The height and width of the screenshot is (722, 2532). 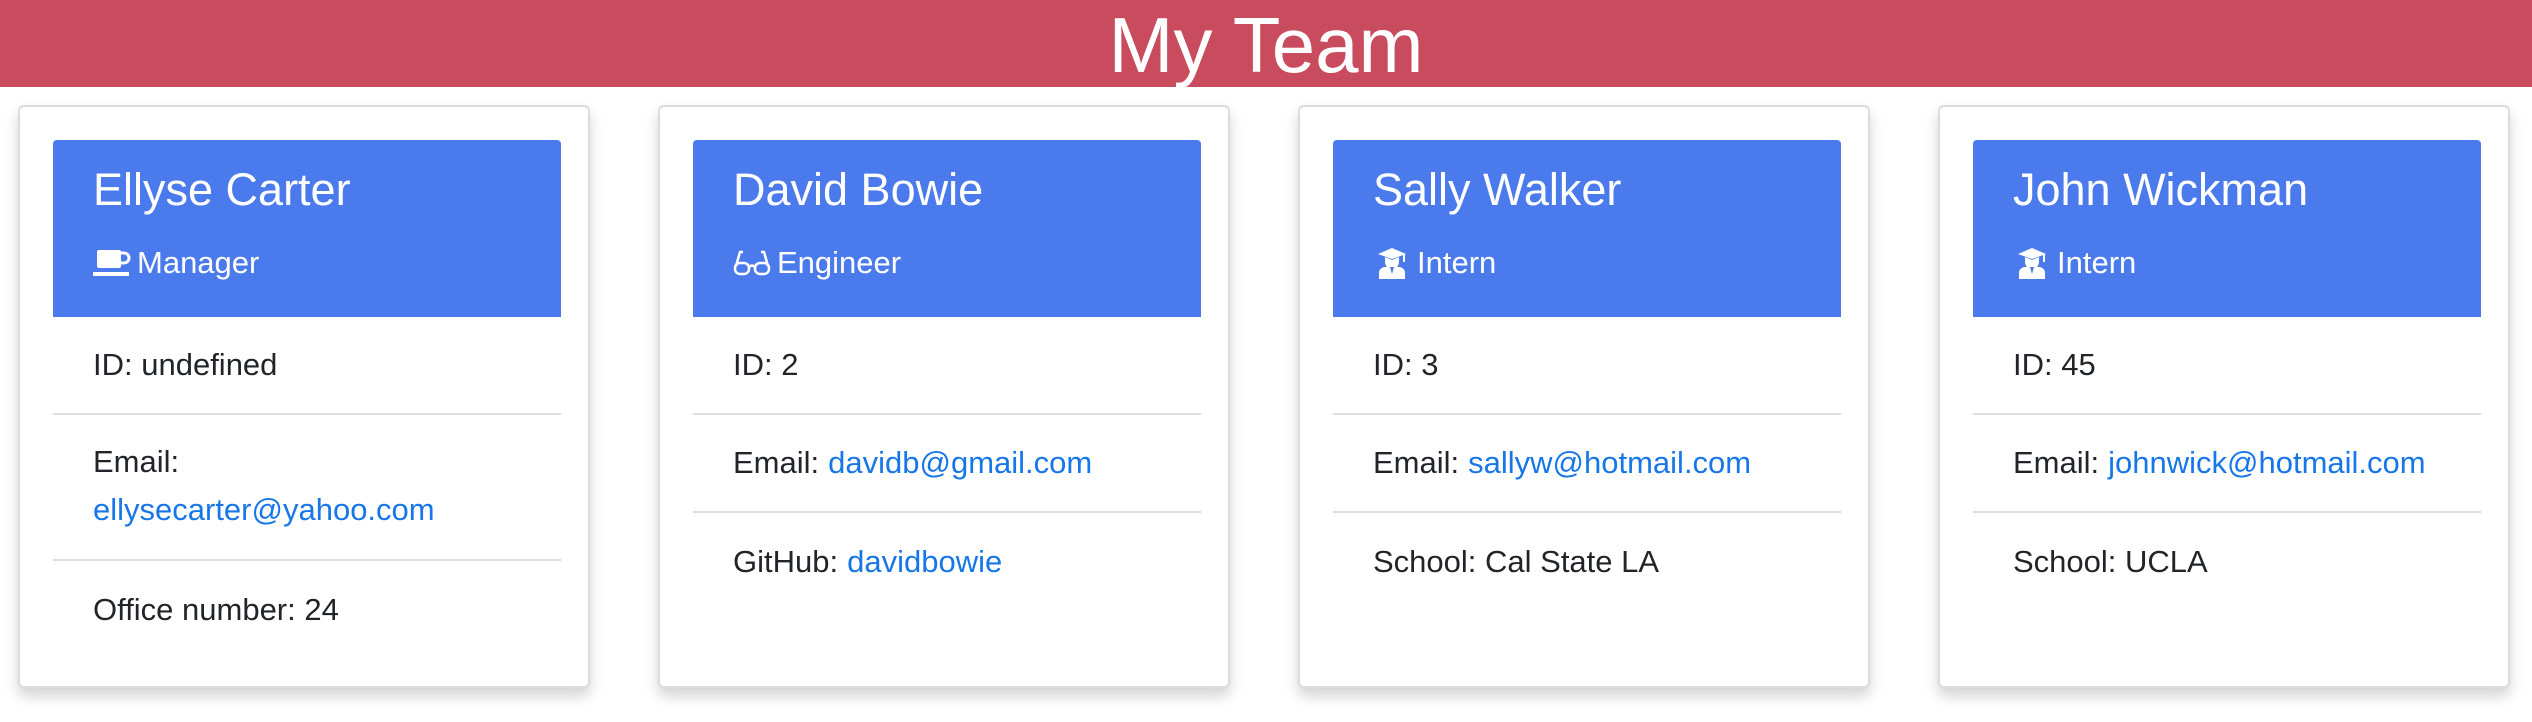 What do you see at coordinates (2110, 561) in the screenshot?
I see `school-text: School: UCLA` at bounding box center [2110, 561].